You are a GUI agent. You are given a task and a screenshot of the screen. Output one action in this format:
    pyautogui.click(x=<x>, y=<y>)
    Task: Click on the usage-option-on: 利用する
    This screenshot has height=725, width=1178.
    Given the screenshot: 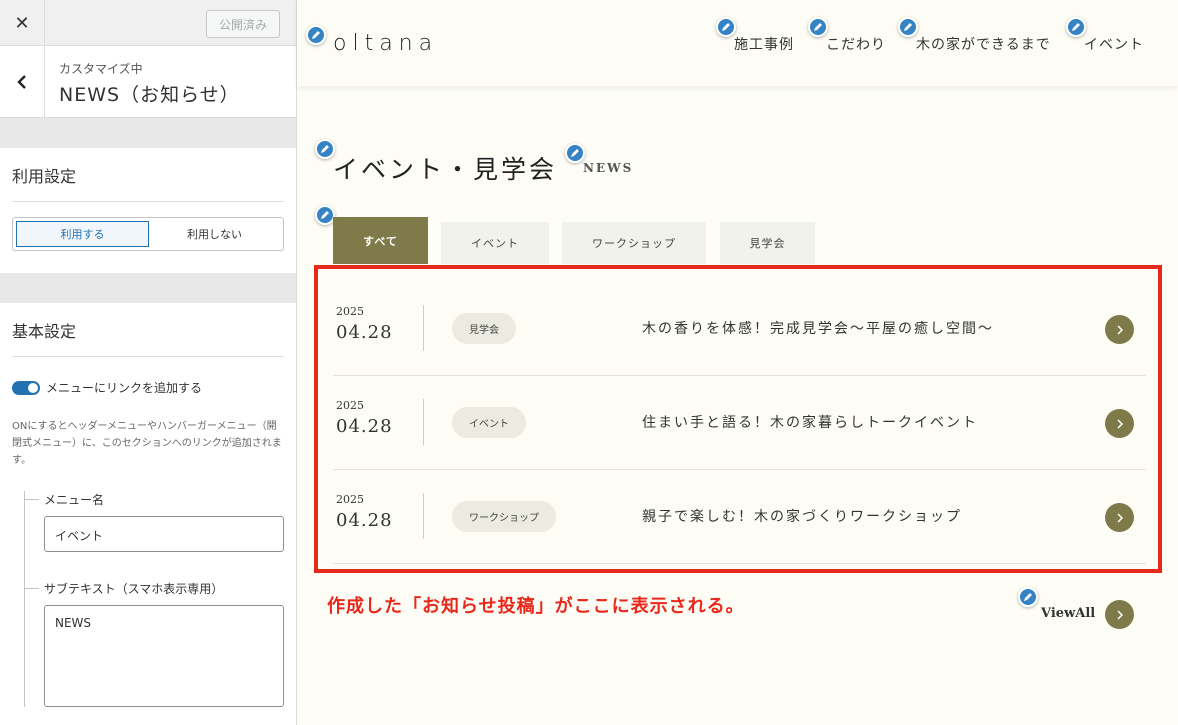 What is the action you would take?
    pyautogui.click(x=82, y=234)
    